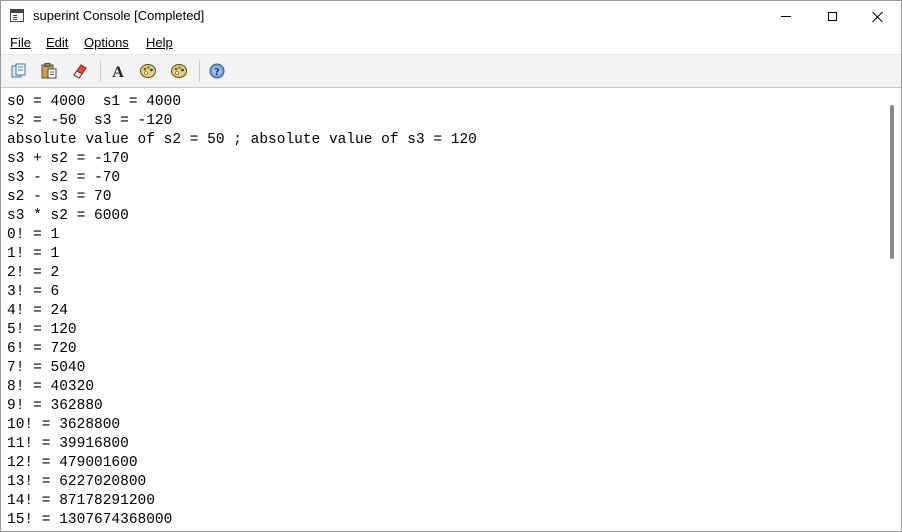 The image size is (902, 532). Describe the element at coordinates (17, 15) in the screenshot. I see `app-window-icon` at that location.